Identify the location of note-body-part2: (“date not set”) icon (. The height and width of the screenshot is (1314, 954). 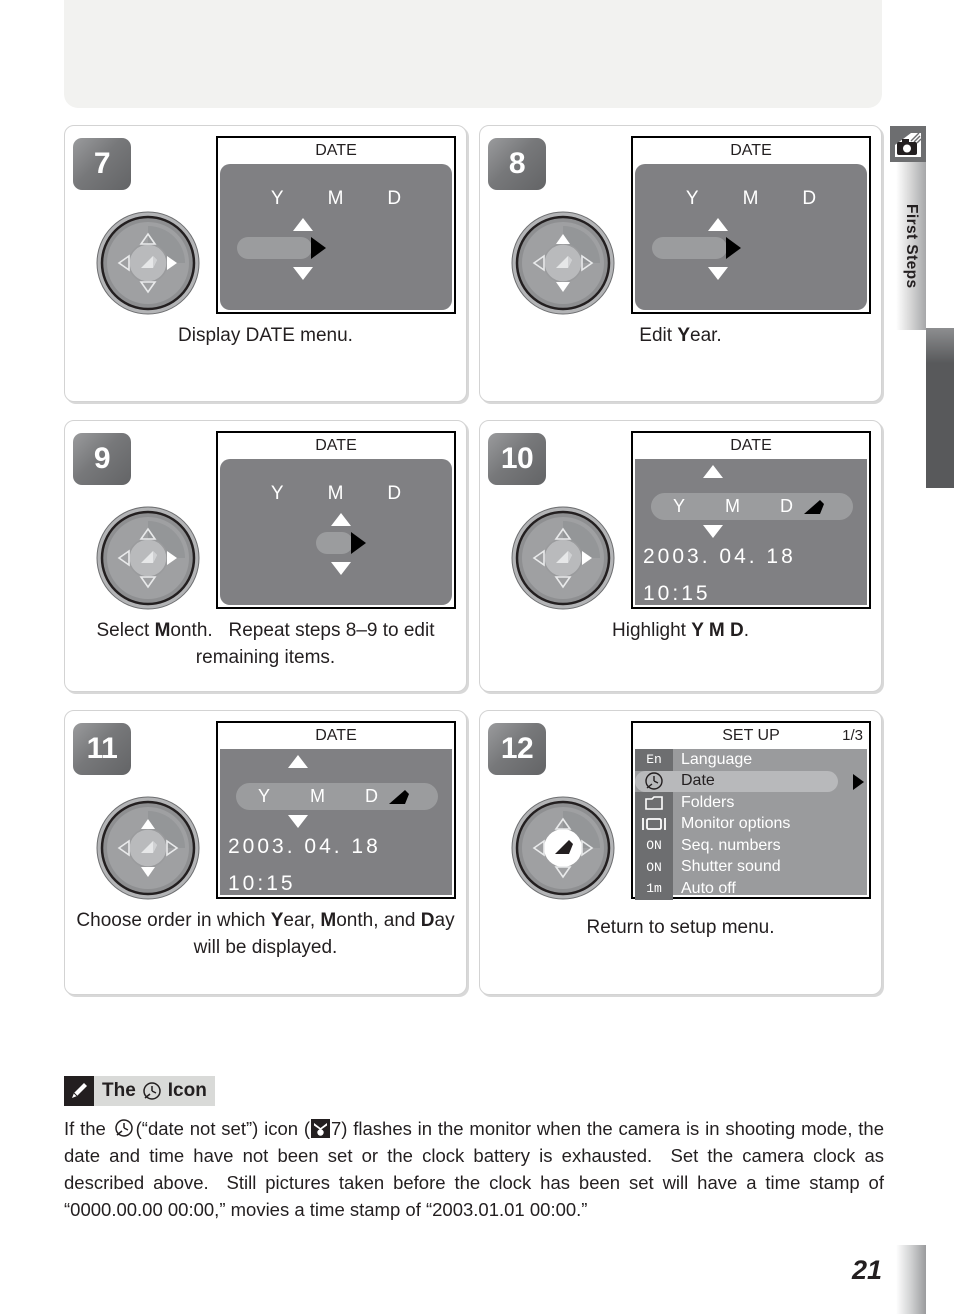
(222, 1128).